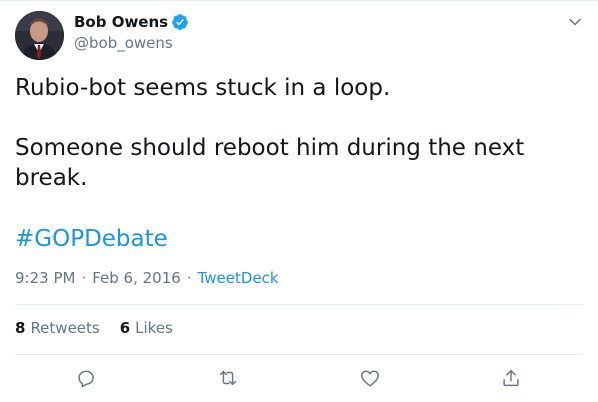 The height and width of the screenshot is (402, 598). Describe the element at coordinates (91, 239) in the screenshot. I see `hashtag-link: #GOPDebate` at that location.